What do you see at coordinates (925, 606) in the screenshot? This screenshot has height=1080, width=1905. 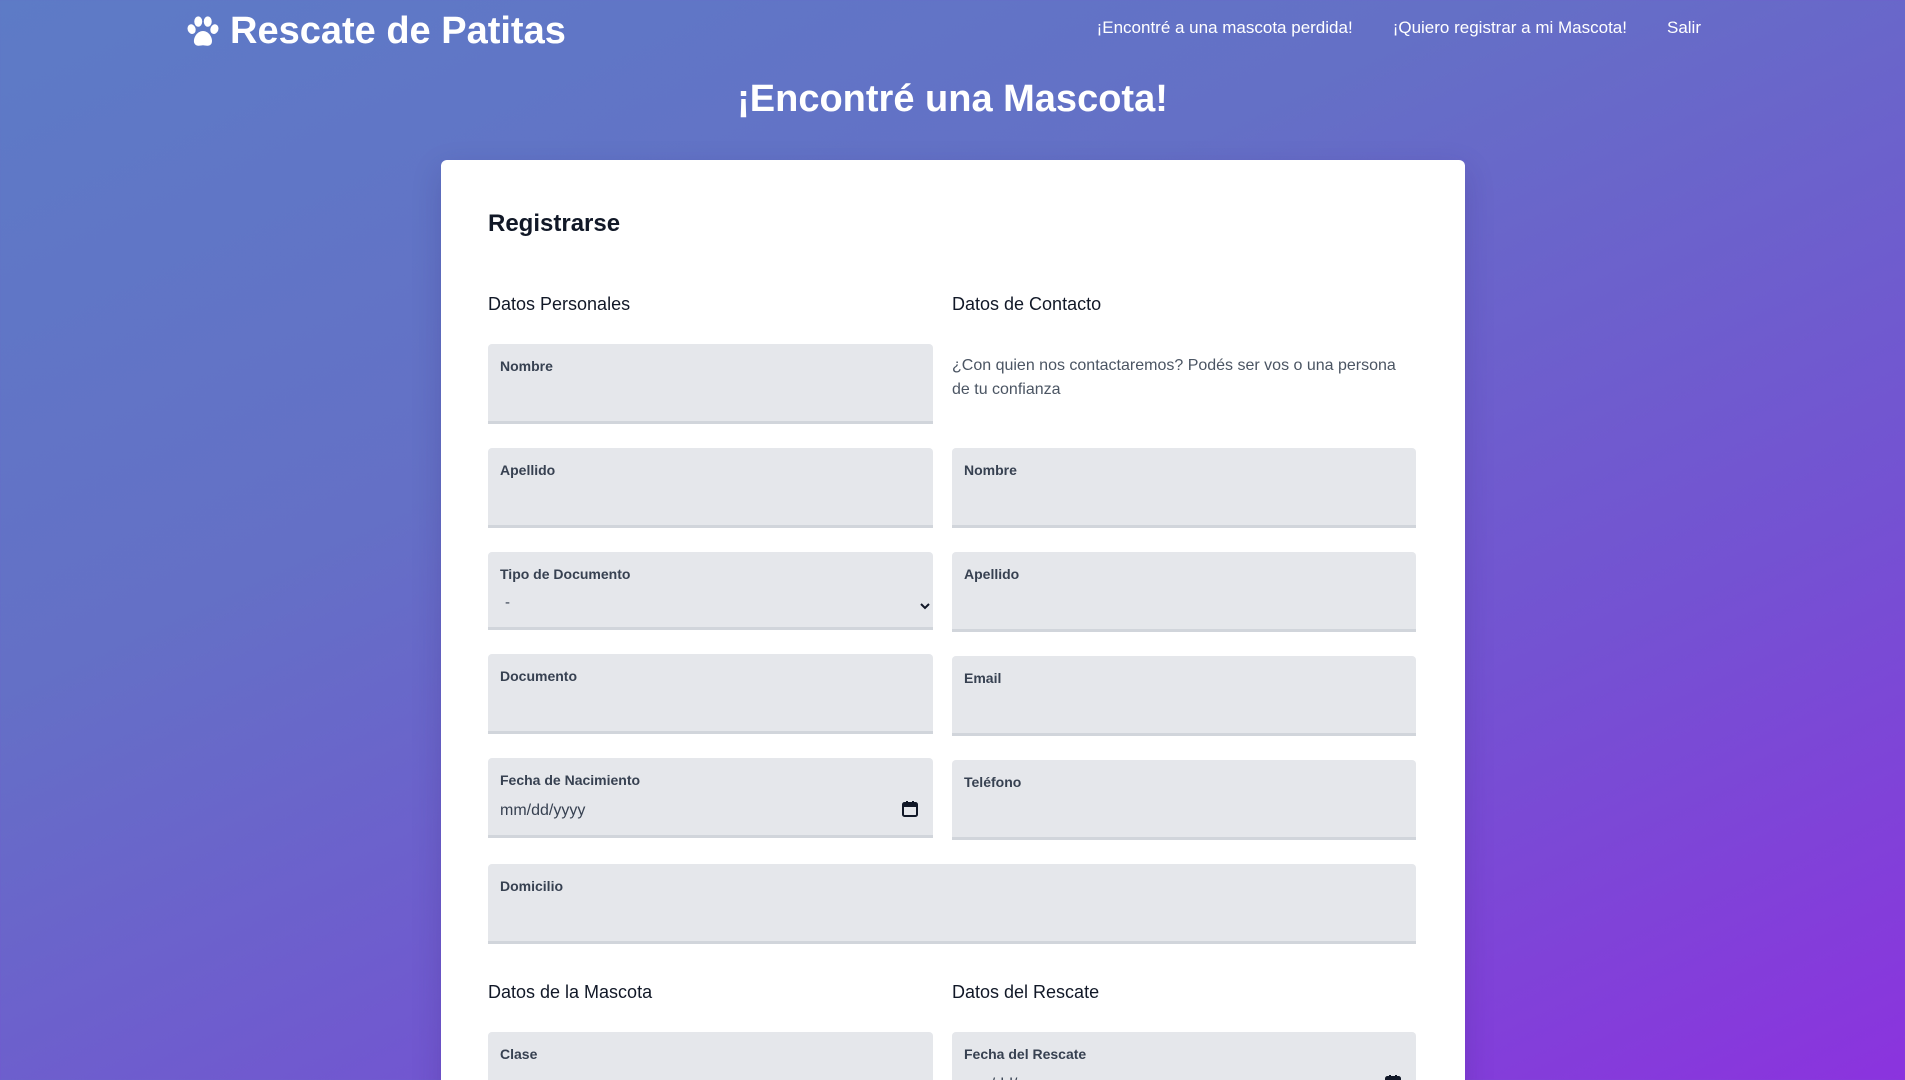 I see `chevron-down-icon` at bounding box center [925, 606].